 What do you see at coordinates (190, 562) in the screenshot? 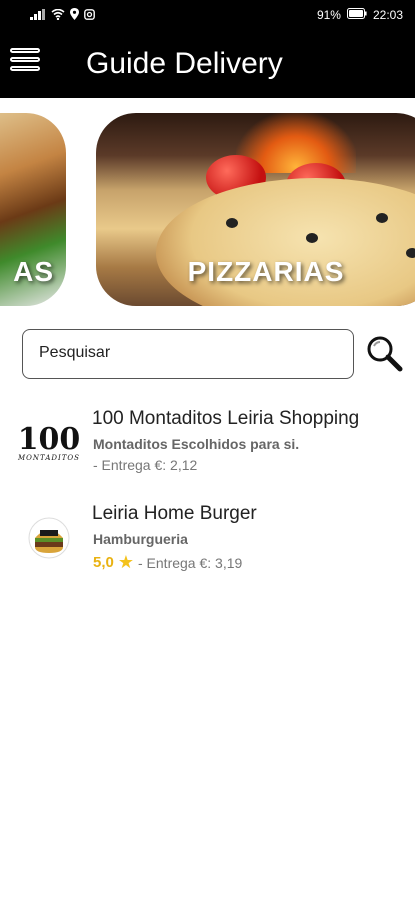
I see `delivery-fee: - Entrega €: 3,19` at bounding box center [190, 562].